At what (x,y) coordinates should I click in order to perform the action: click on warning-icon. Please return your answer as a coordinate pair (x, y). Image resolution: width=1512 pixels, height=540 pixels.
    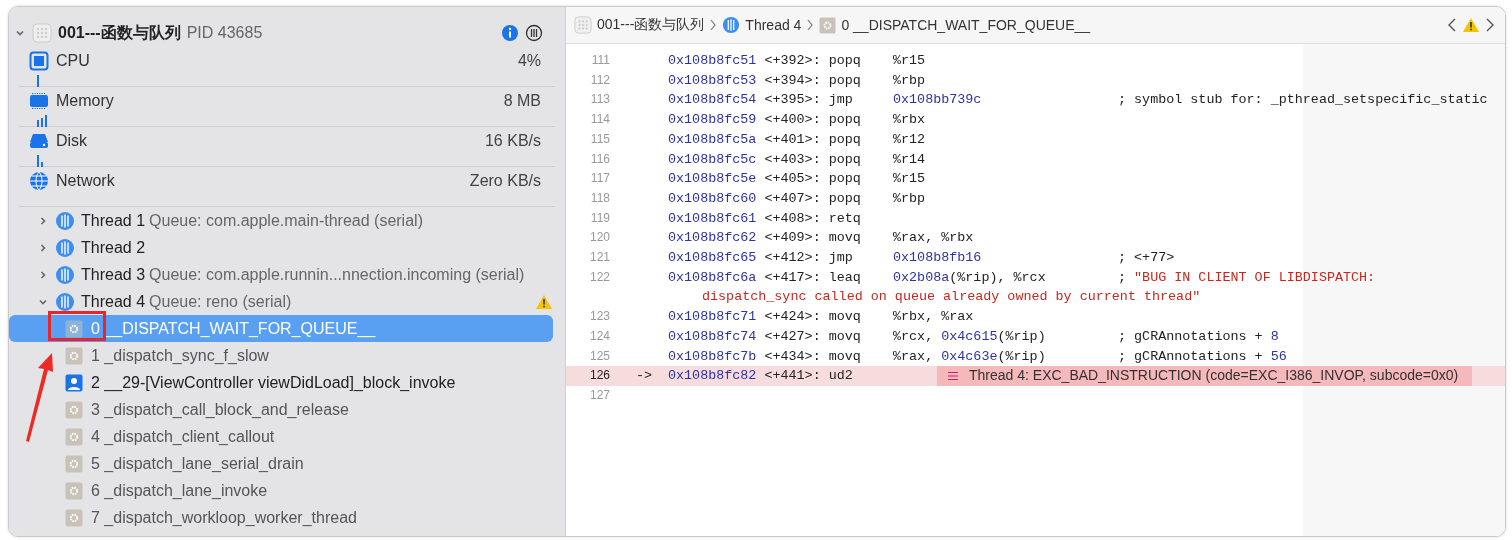
    Looking at the image, I should click on (1471, 25).